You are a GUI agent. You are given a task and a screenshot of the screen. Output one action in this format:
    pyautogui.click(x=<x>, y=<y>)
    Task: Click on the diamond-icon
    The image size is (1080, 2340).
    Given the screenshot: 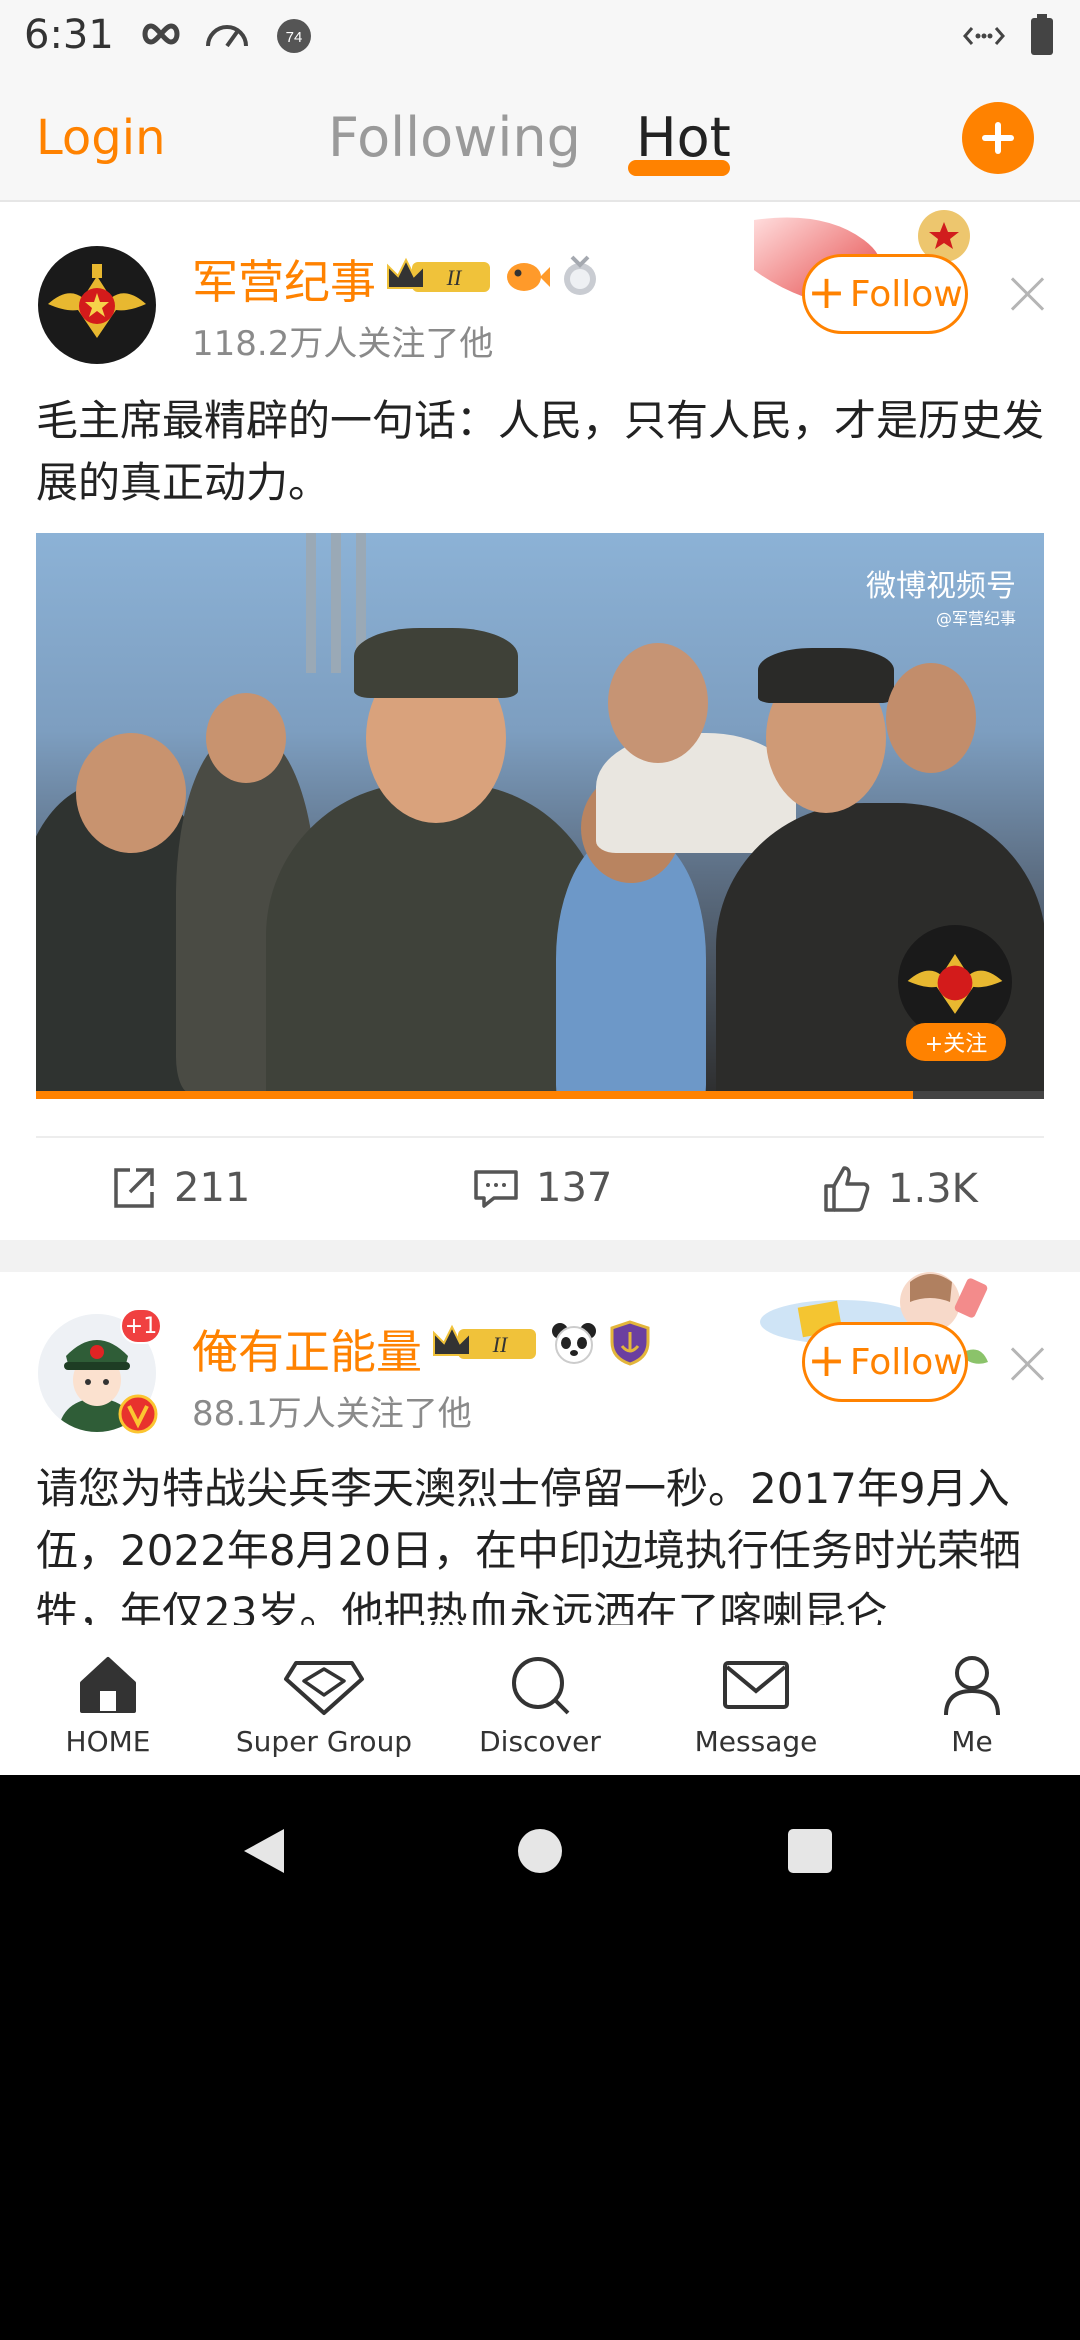 What is the action you would take?
    pyautogui.click(x=324, y=1688)
    